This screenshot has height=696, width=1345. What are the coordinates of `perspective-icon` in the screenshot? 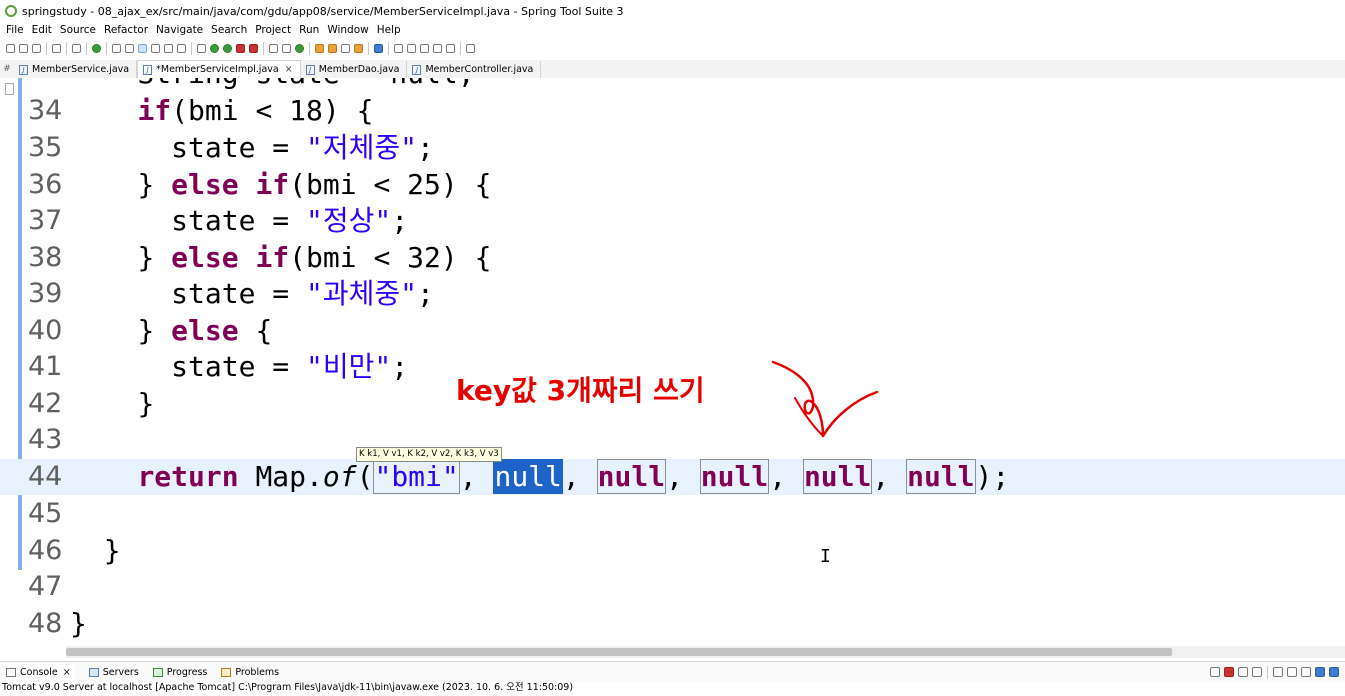 It's located at (470, 48).